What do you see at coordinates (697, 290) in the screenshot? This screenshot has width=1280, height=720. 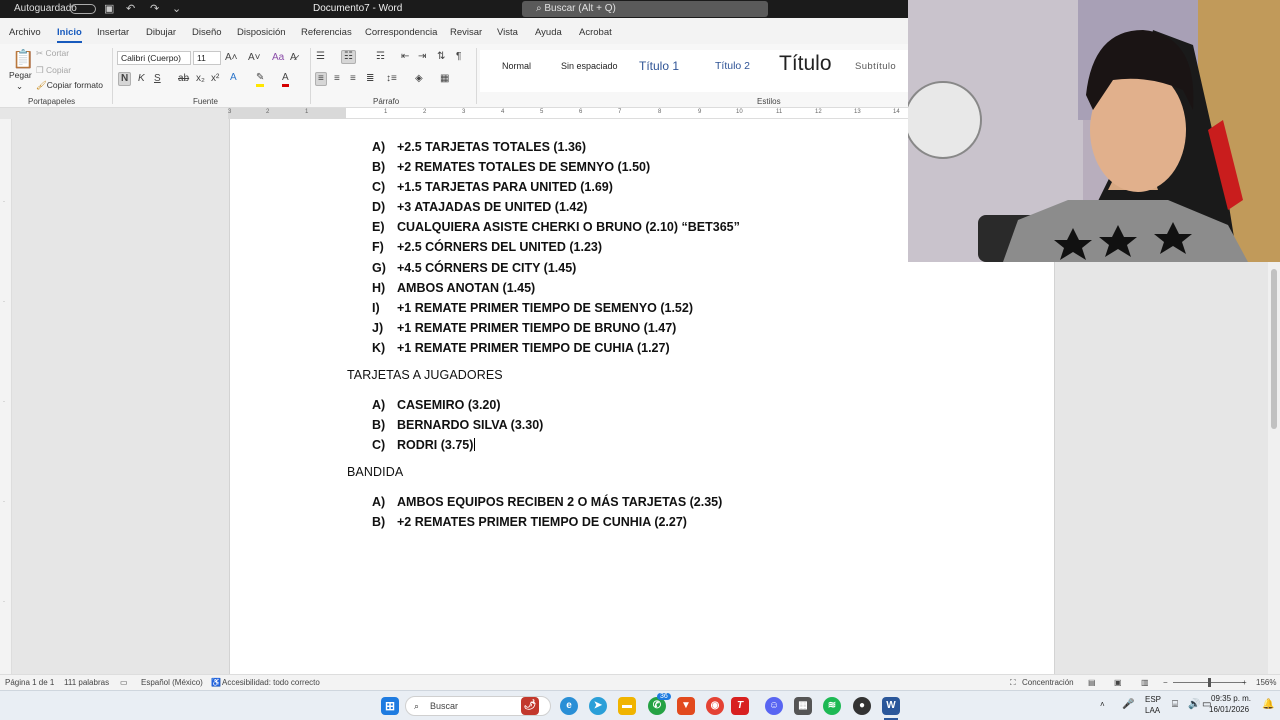 I see `list-item: H) AMBOS ANOTAN (1.45)` at bounding box center [697, 290].